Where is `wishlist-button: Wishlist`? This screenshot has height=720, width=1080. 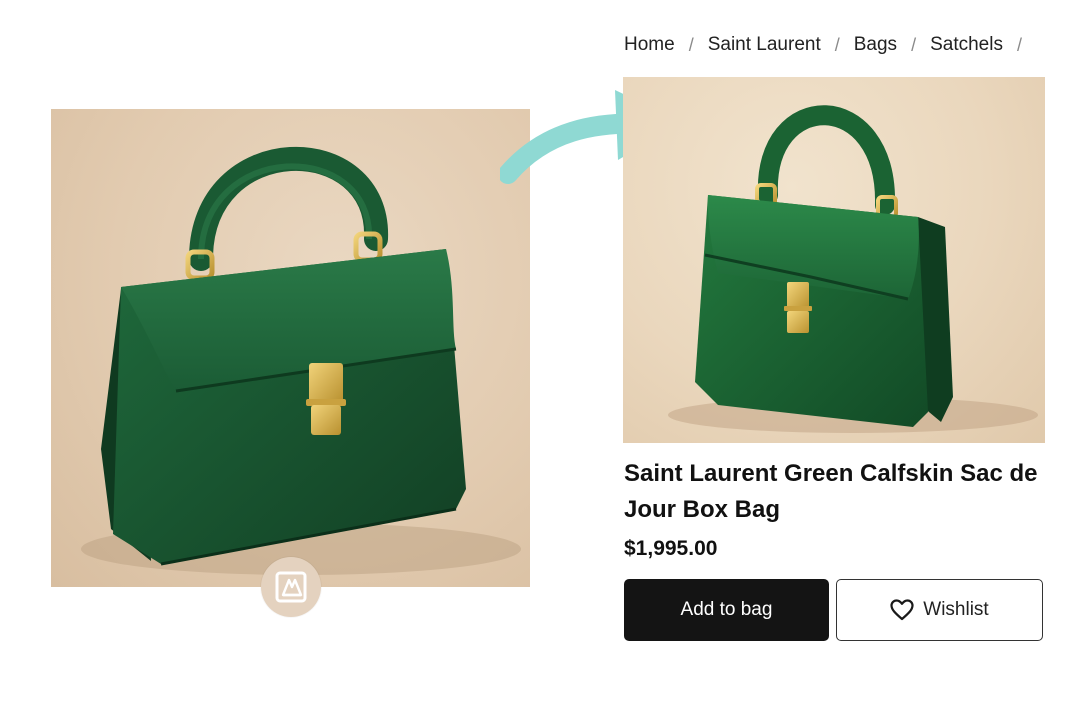
wishlist-button: Wishlist is located at coordinates (939, 610).